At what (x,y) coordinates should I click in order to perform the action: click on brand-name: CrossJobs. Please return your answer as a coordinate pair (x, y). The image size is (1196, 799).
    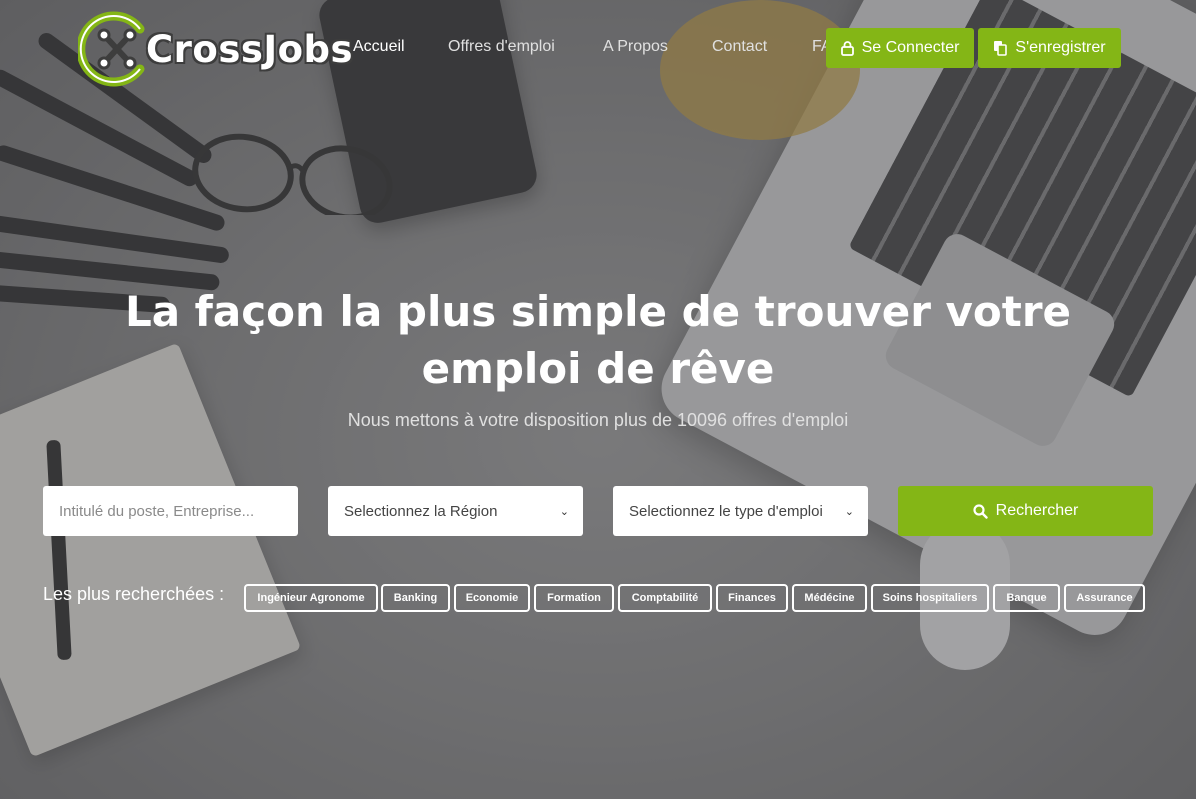
    Looking at the image, I should click on (250, 49).